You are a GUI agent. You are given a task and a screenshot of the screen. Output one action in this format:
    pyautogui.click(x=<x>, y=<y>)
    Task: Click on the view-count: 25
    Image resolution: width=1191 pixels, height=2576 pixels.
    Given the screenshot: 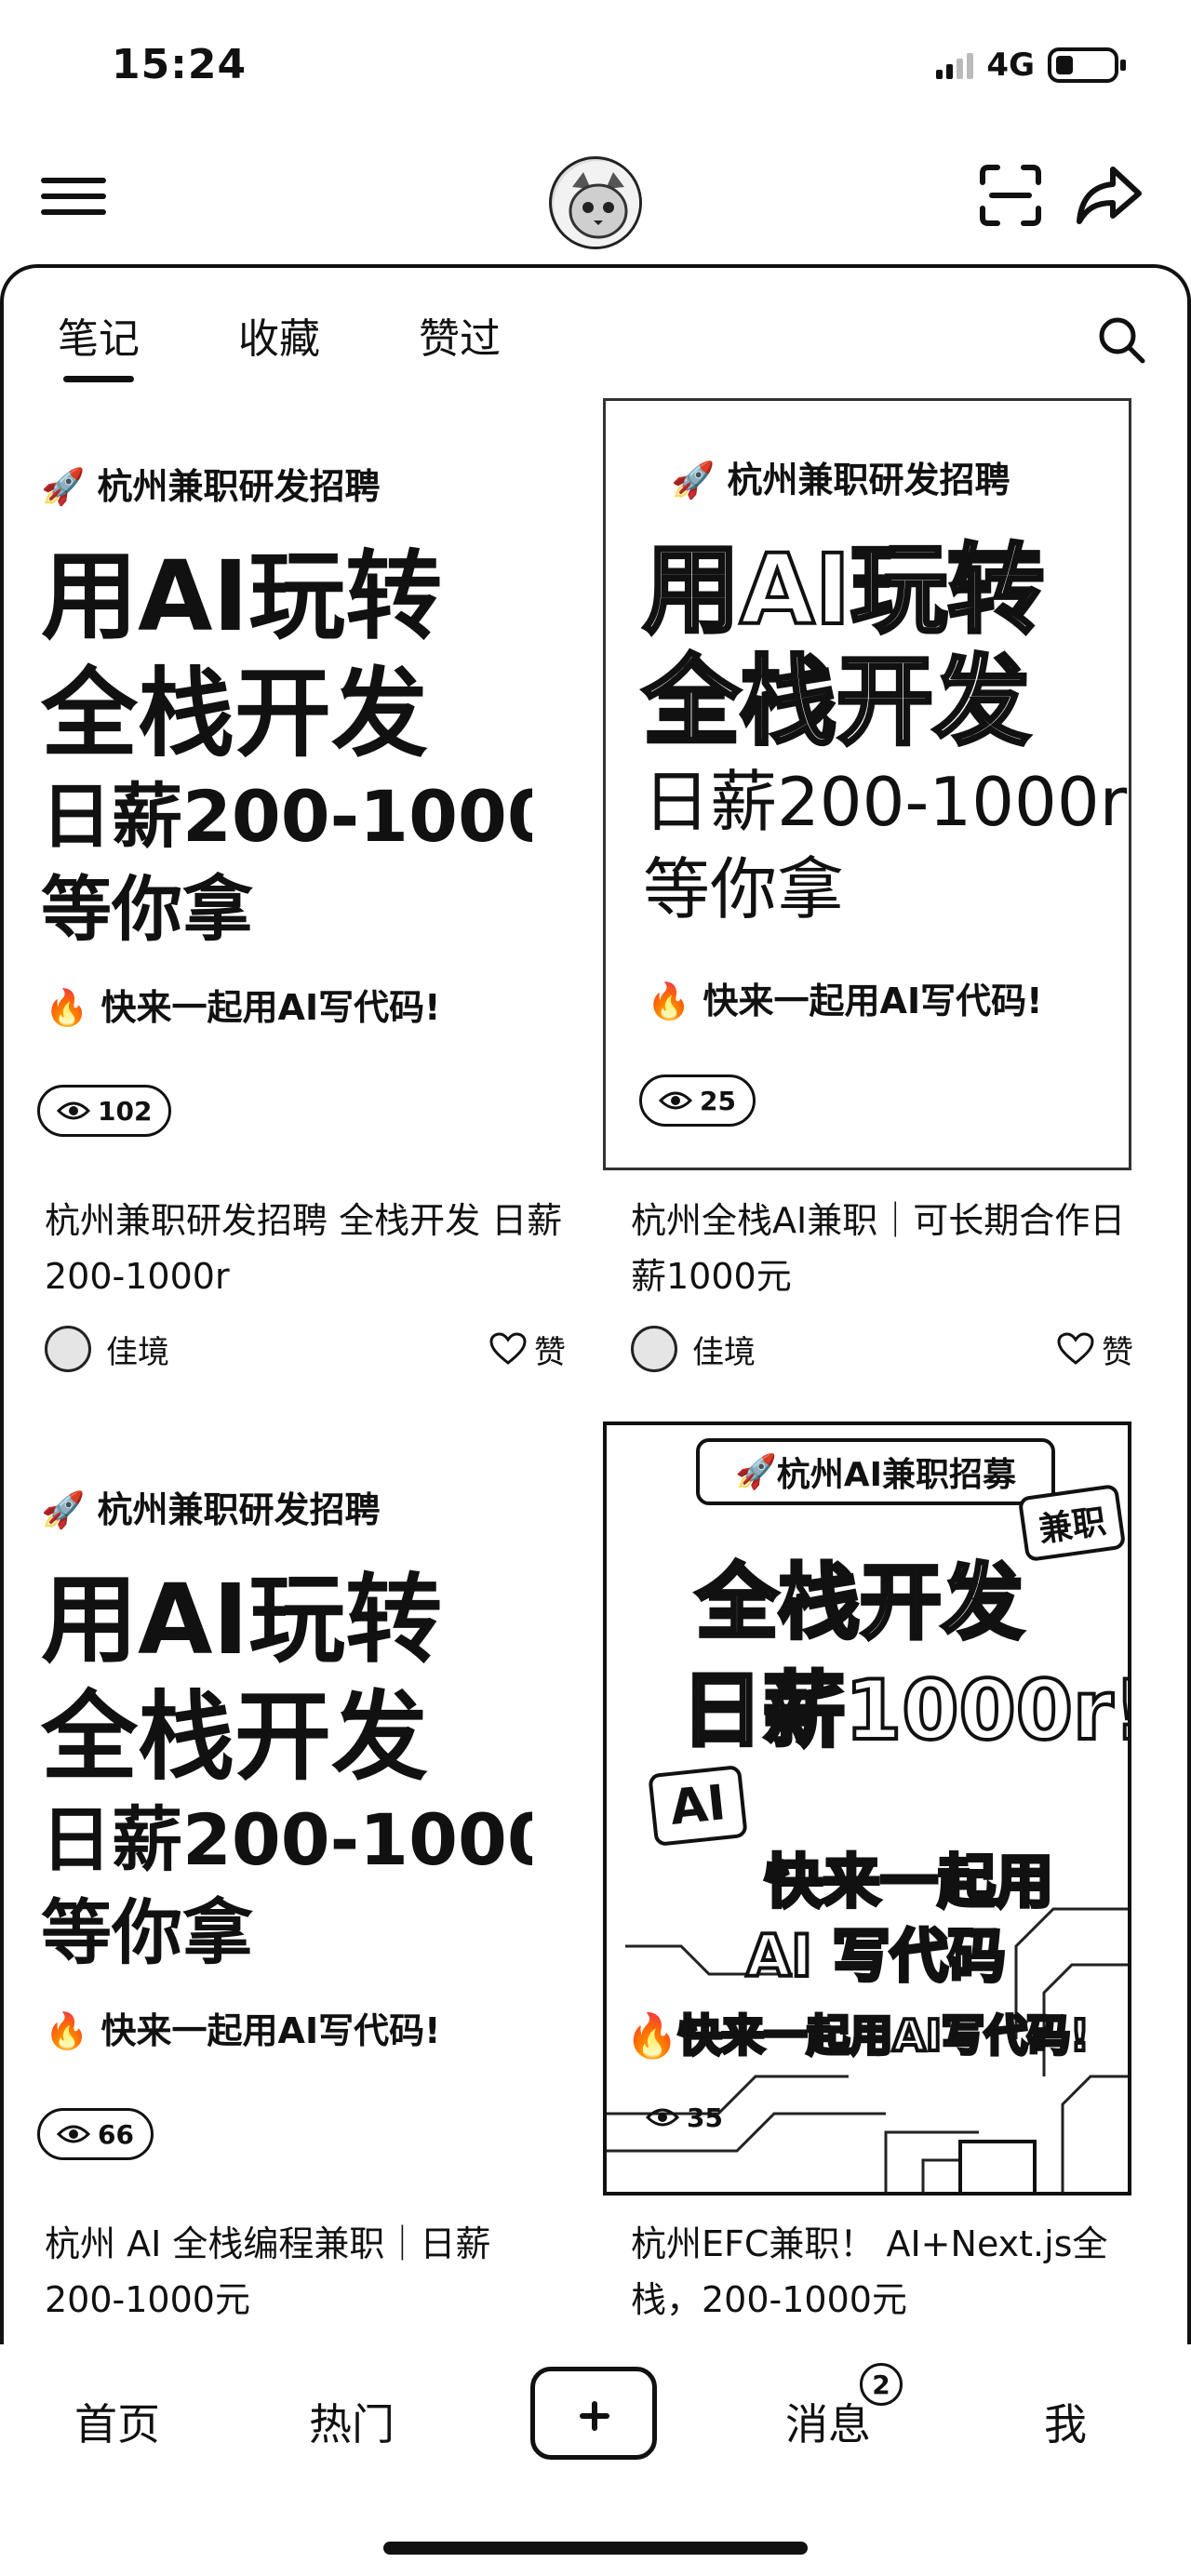 What is the action you would take?
    pyautogui.click(x=718, y=1100)
    